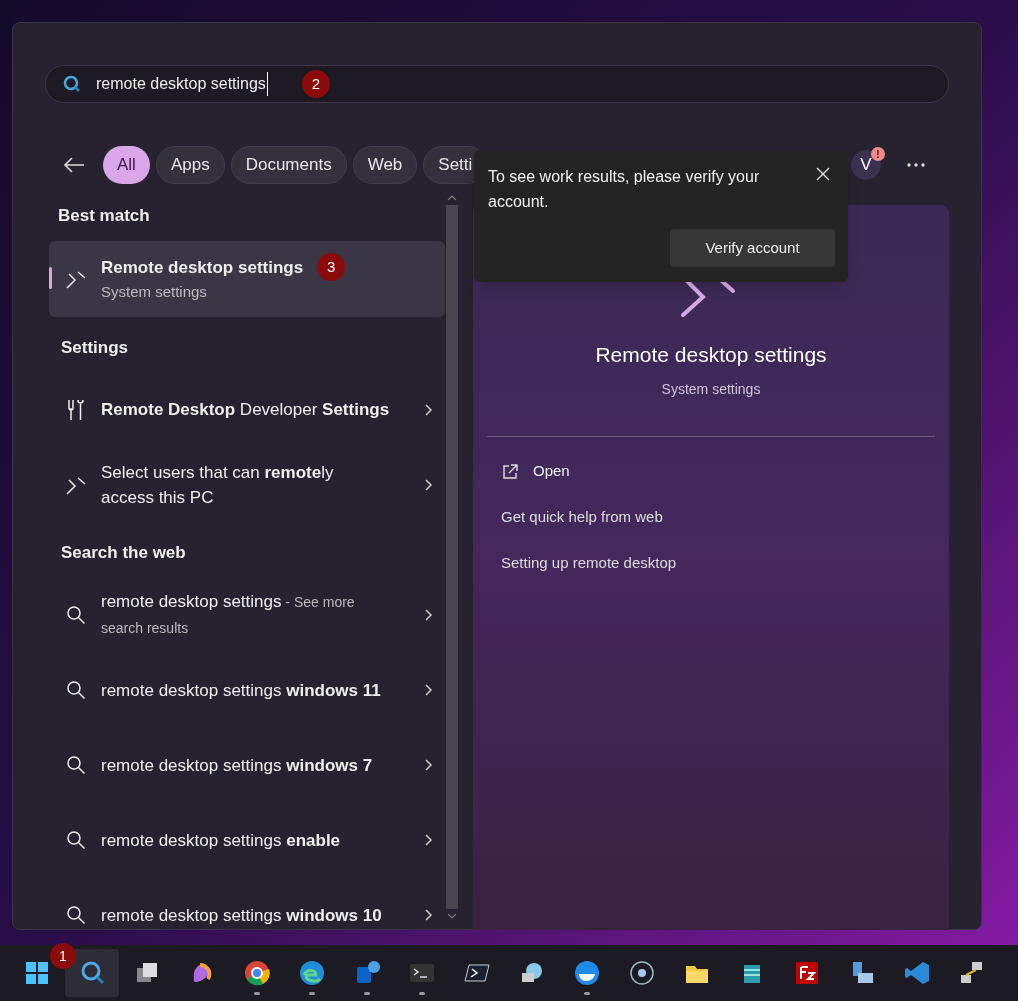 This screenshot has height=1001, width=1018. I want to click on preview-subtitle: System settings, so click(711, 389).